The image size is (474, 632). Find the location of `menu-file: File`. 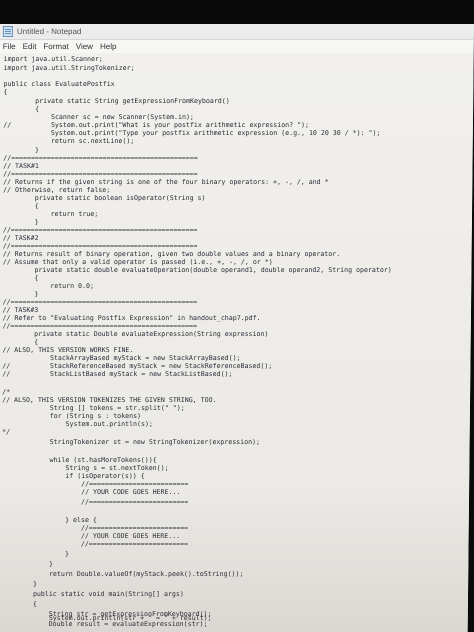

menu-file: File is located at coordinates (9, 46).